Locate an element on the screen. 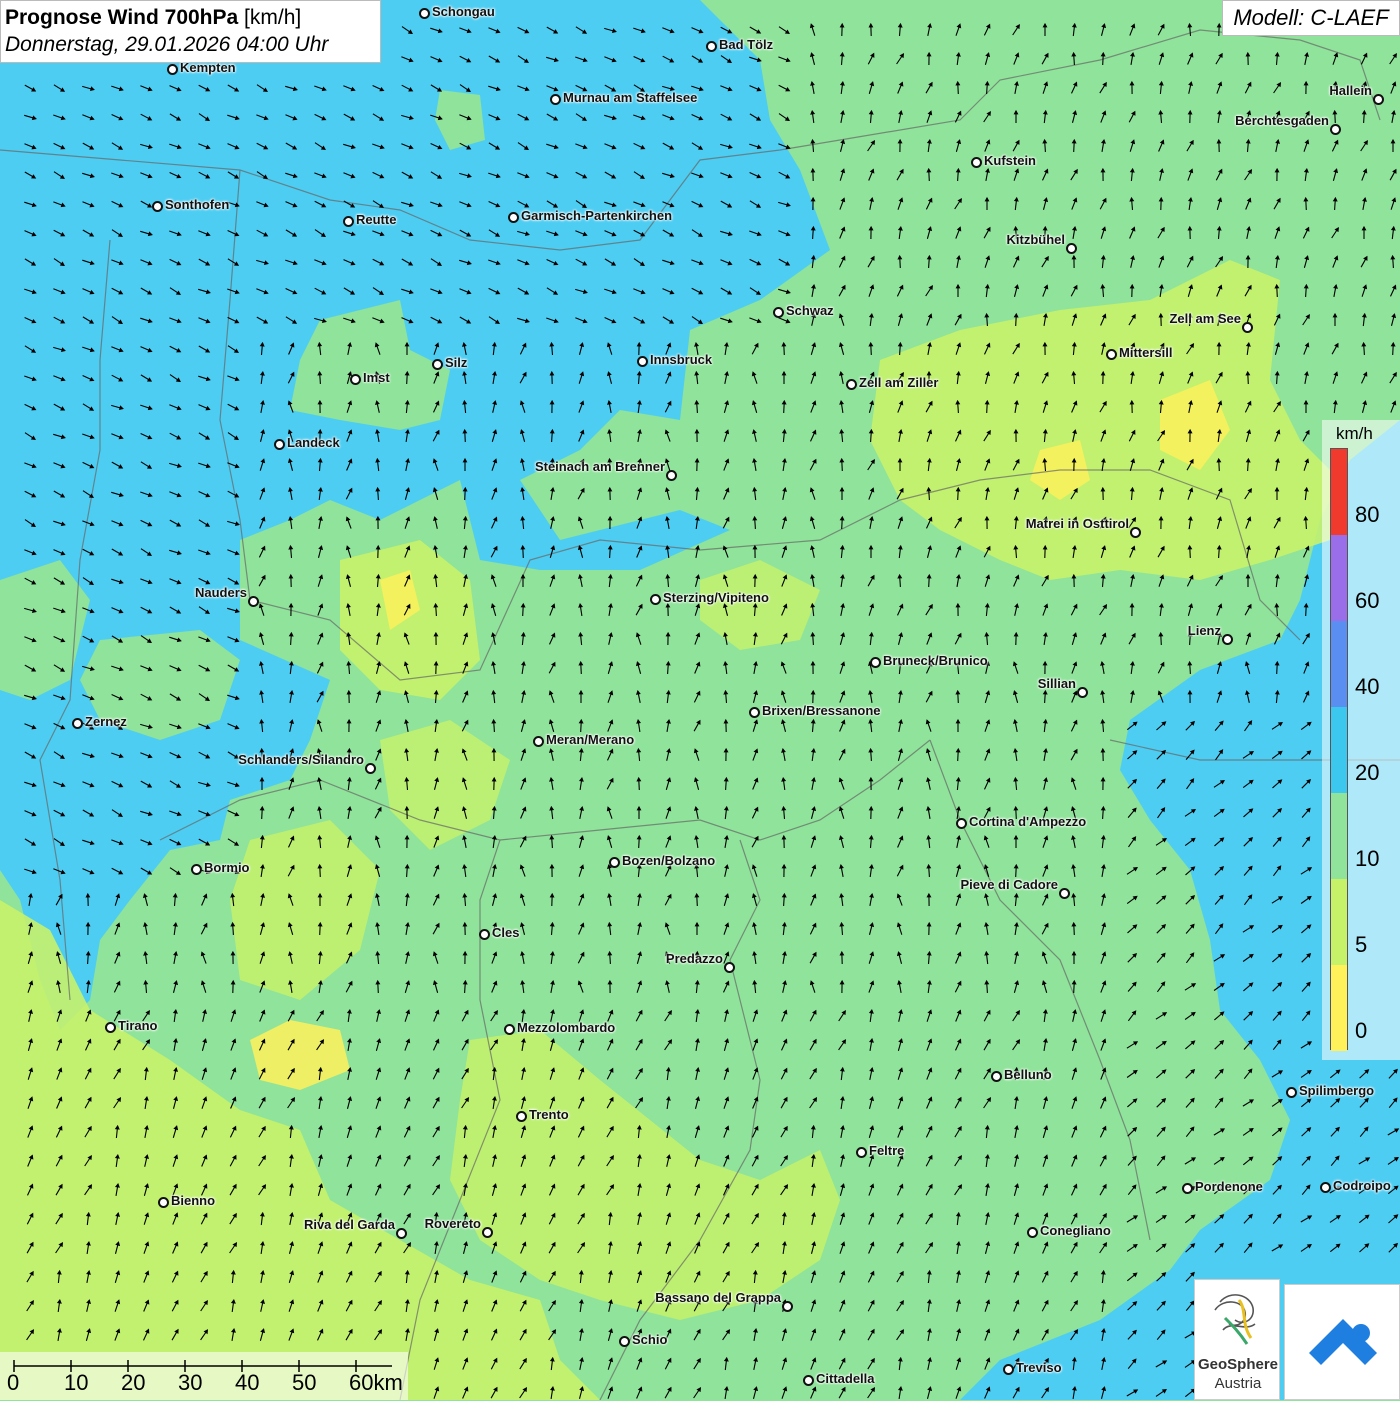 This screenshot has width=1400, height=1401. legend-tick-label: 5 is located at coordinates (1361, 945).